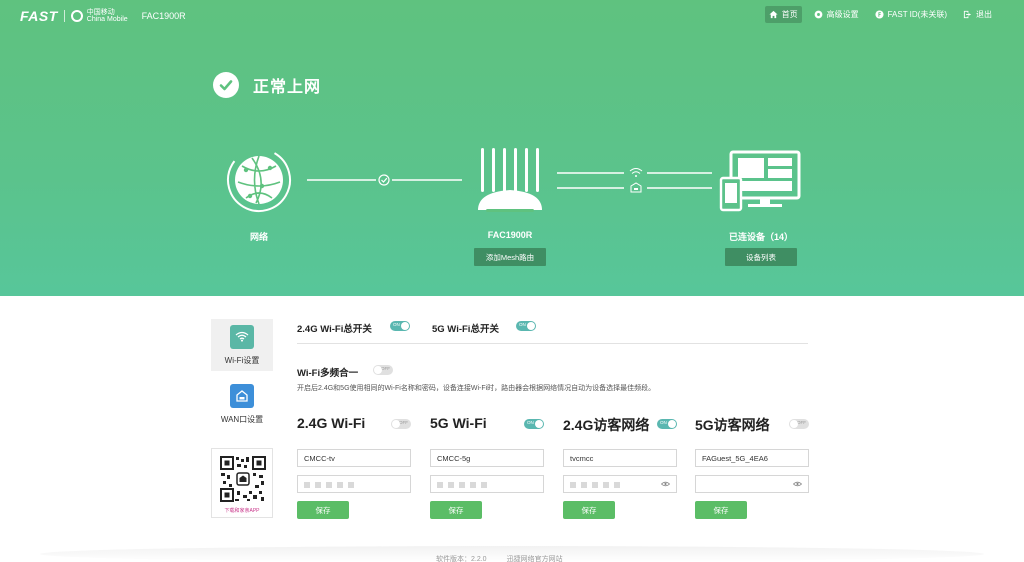  What do you see at coordinates (328, 373) in the screenshot?
I see `band-merge-label: Wi-Fi多频合一` at bounding box center [328, 373].